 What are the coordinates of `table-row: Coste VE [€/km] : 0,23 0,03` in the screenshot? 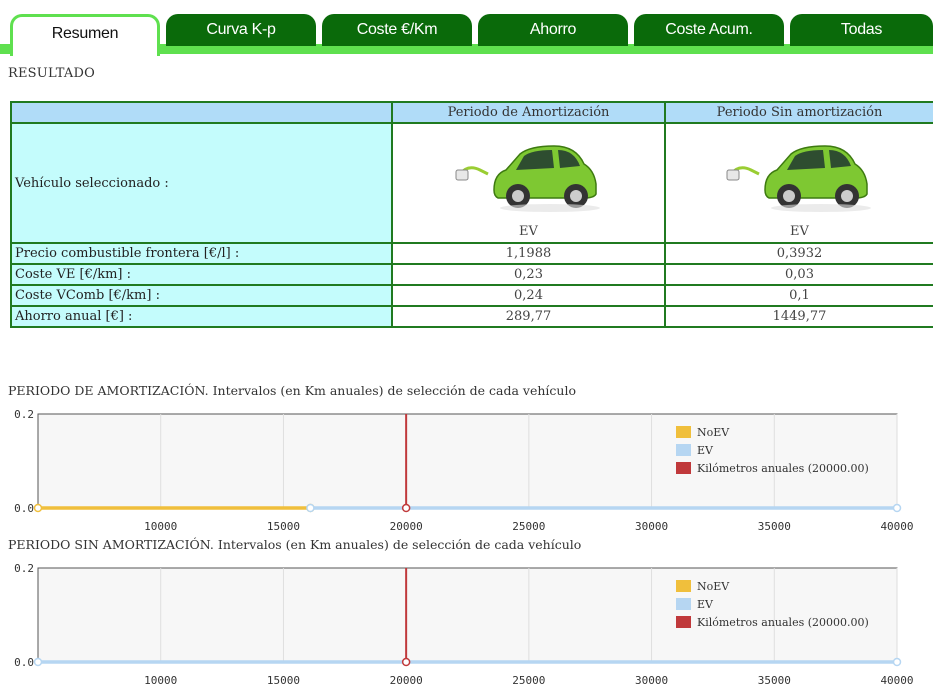 It's located at (471, 274).